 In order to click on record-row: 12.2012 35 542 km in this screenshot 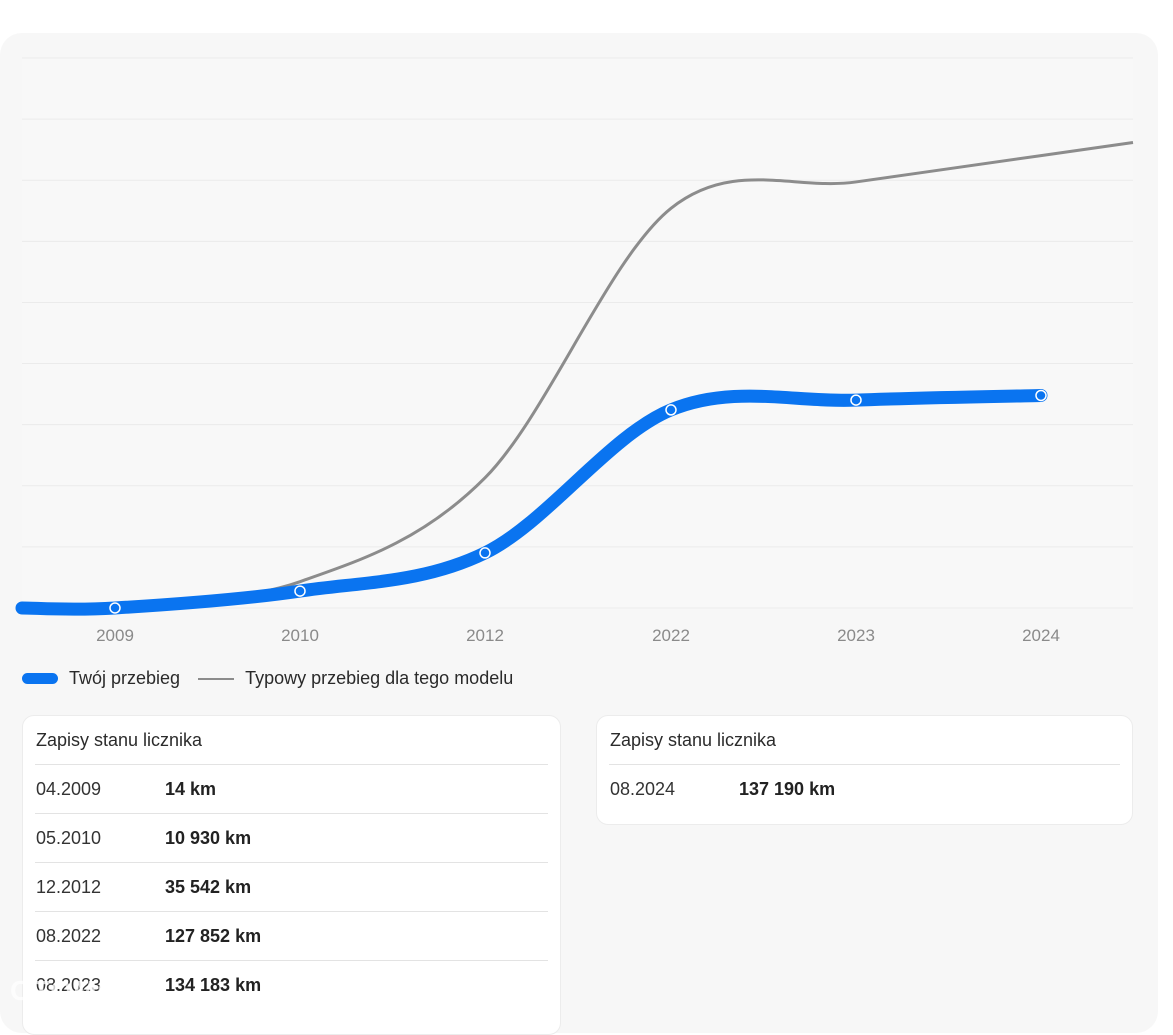, I will do `click(291, 887)`.